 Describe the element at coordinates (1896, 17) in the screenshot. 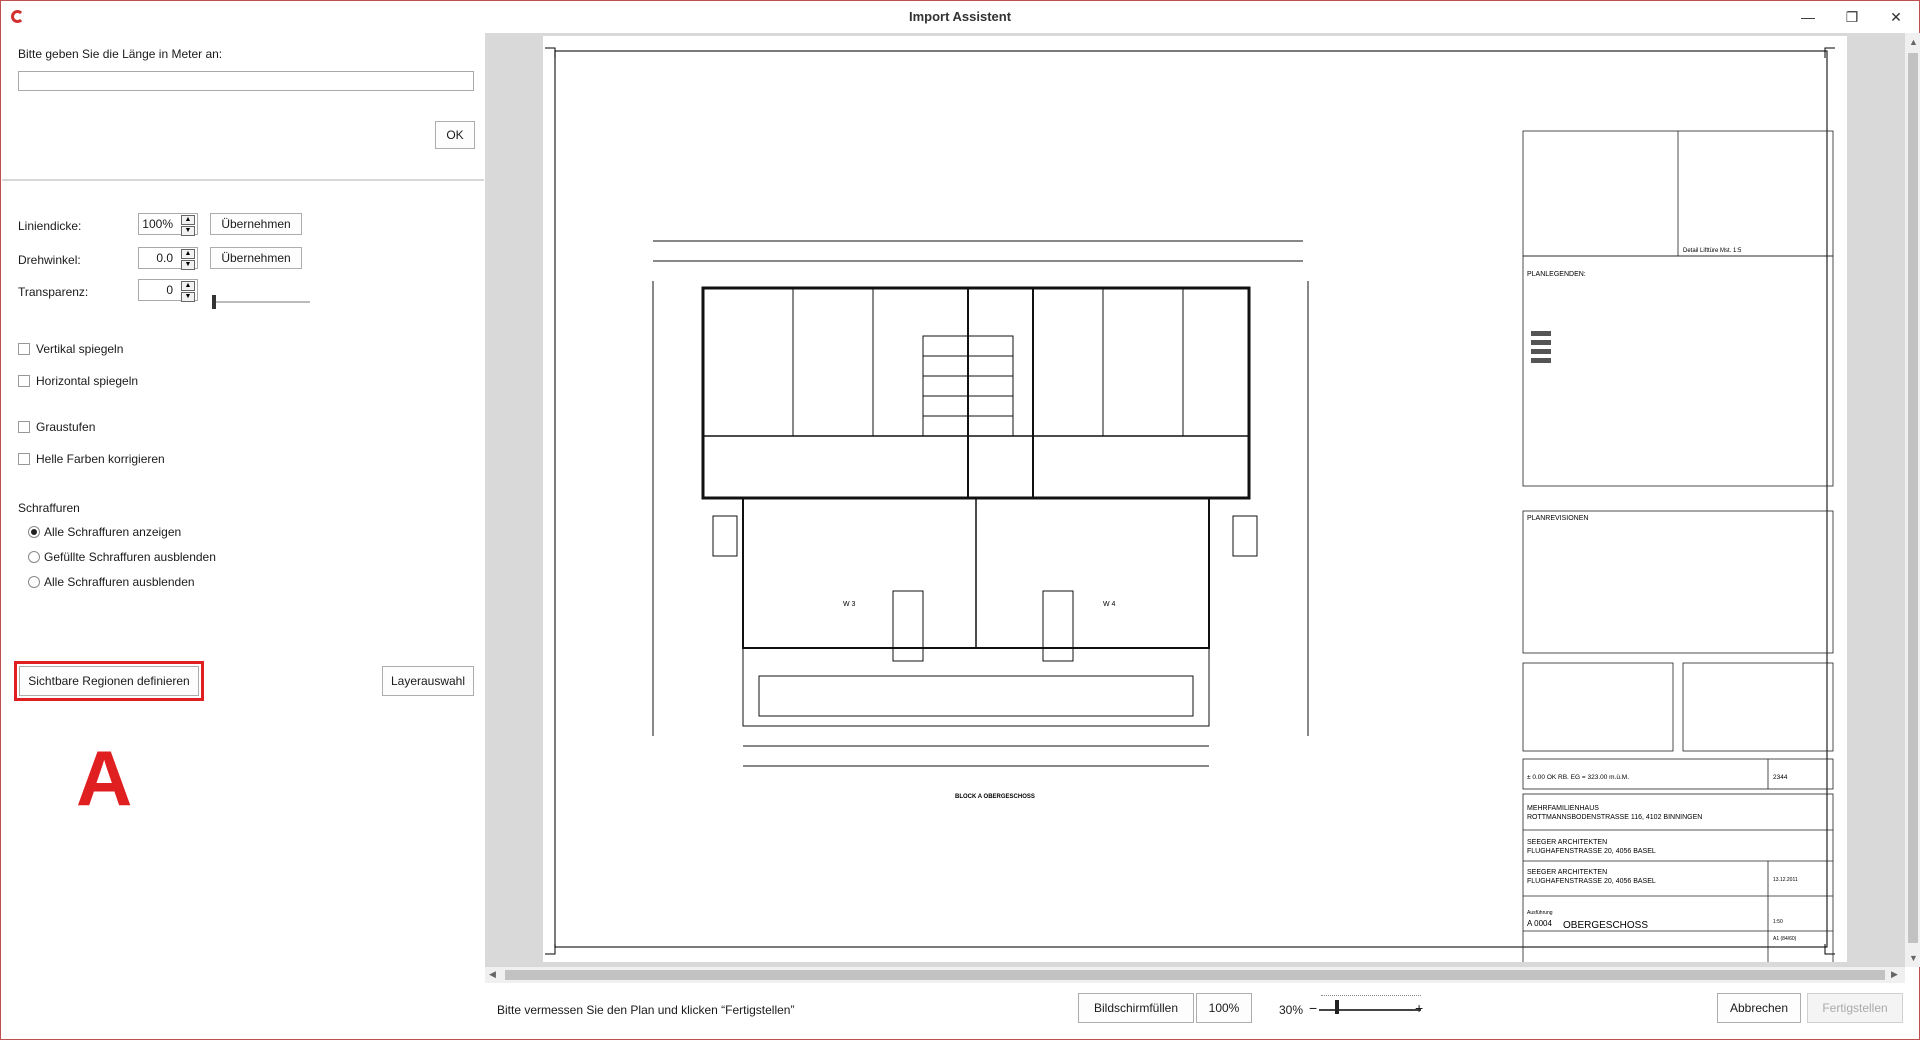

I see `close-button: ✕` at that location.